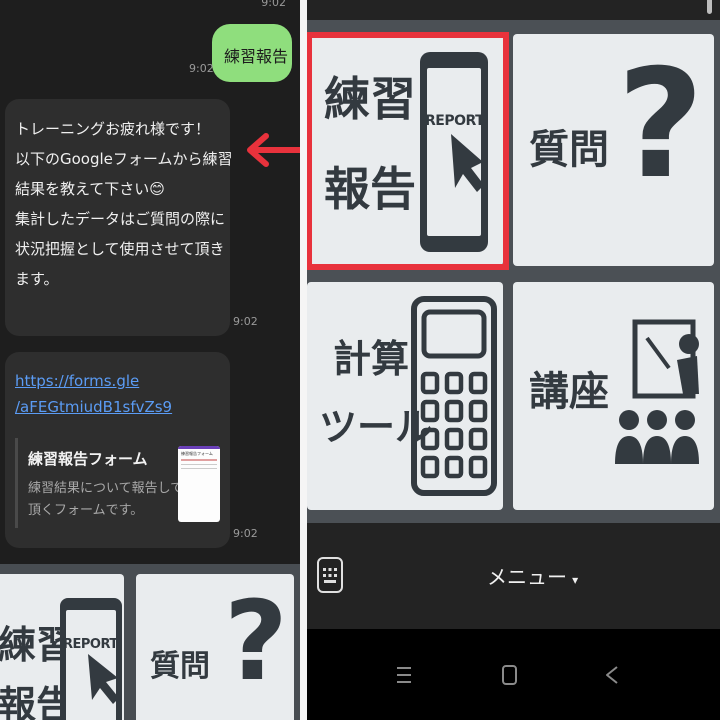  What do you see at coordinates (370, 99) in the screenshot?
I see `tile-report-line1: 練習` at bounding box center [370, 99].